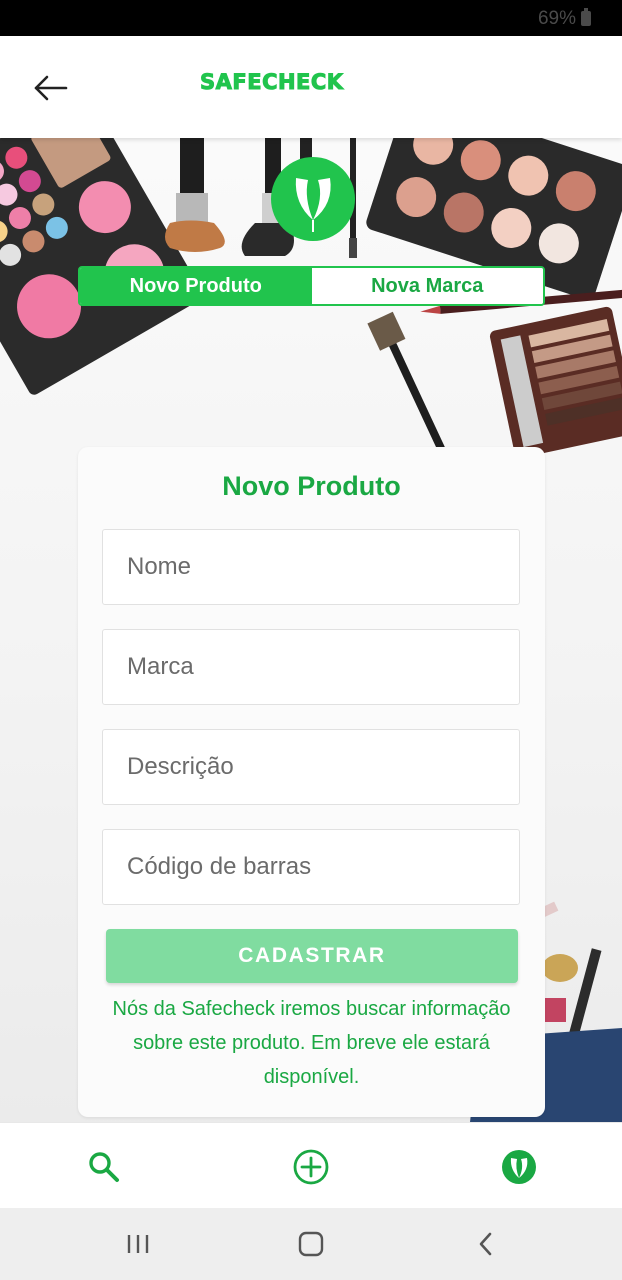 This screenshot has height=1280, width=622. I want to click on nav-search-button, so click(104, 1167).